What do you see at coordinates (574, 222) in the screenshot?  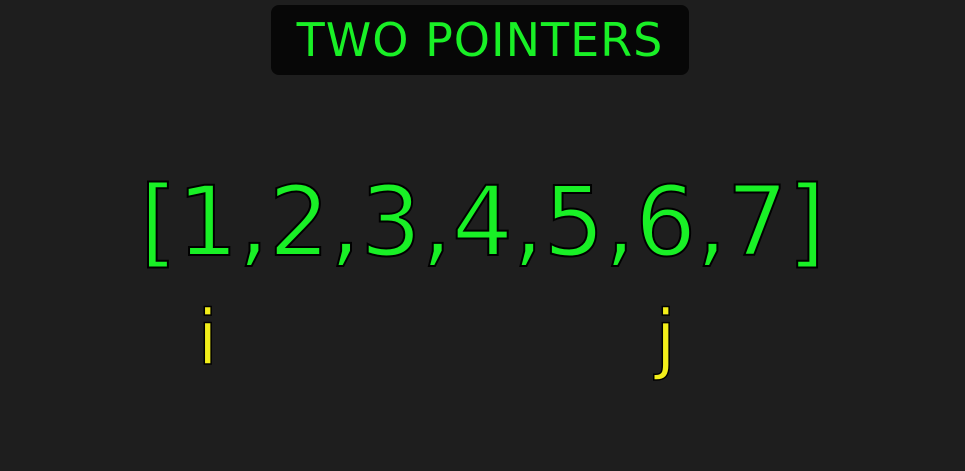 I see `array-element-5: 5` at bounding box center [574, 222].